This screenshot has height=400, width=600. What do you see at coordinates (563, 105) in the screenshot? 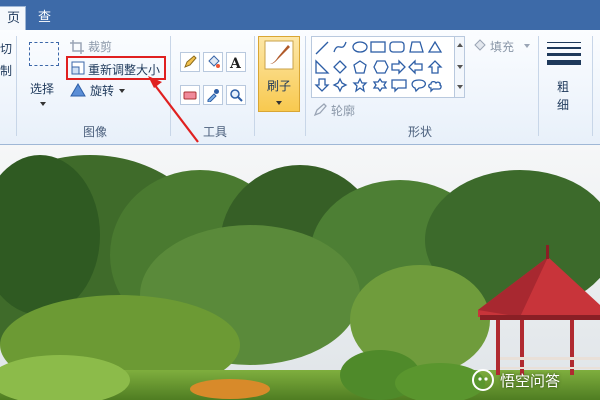
I see `size-label-line2: 细` at bounding box center [563, 105].